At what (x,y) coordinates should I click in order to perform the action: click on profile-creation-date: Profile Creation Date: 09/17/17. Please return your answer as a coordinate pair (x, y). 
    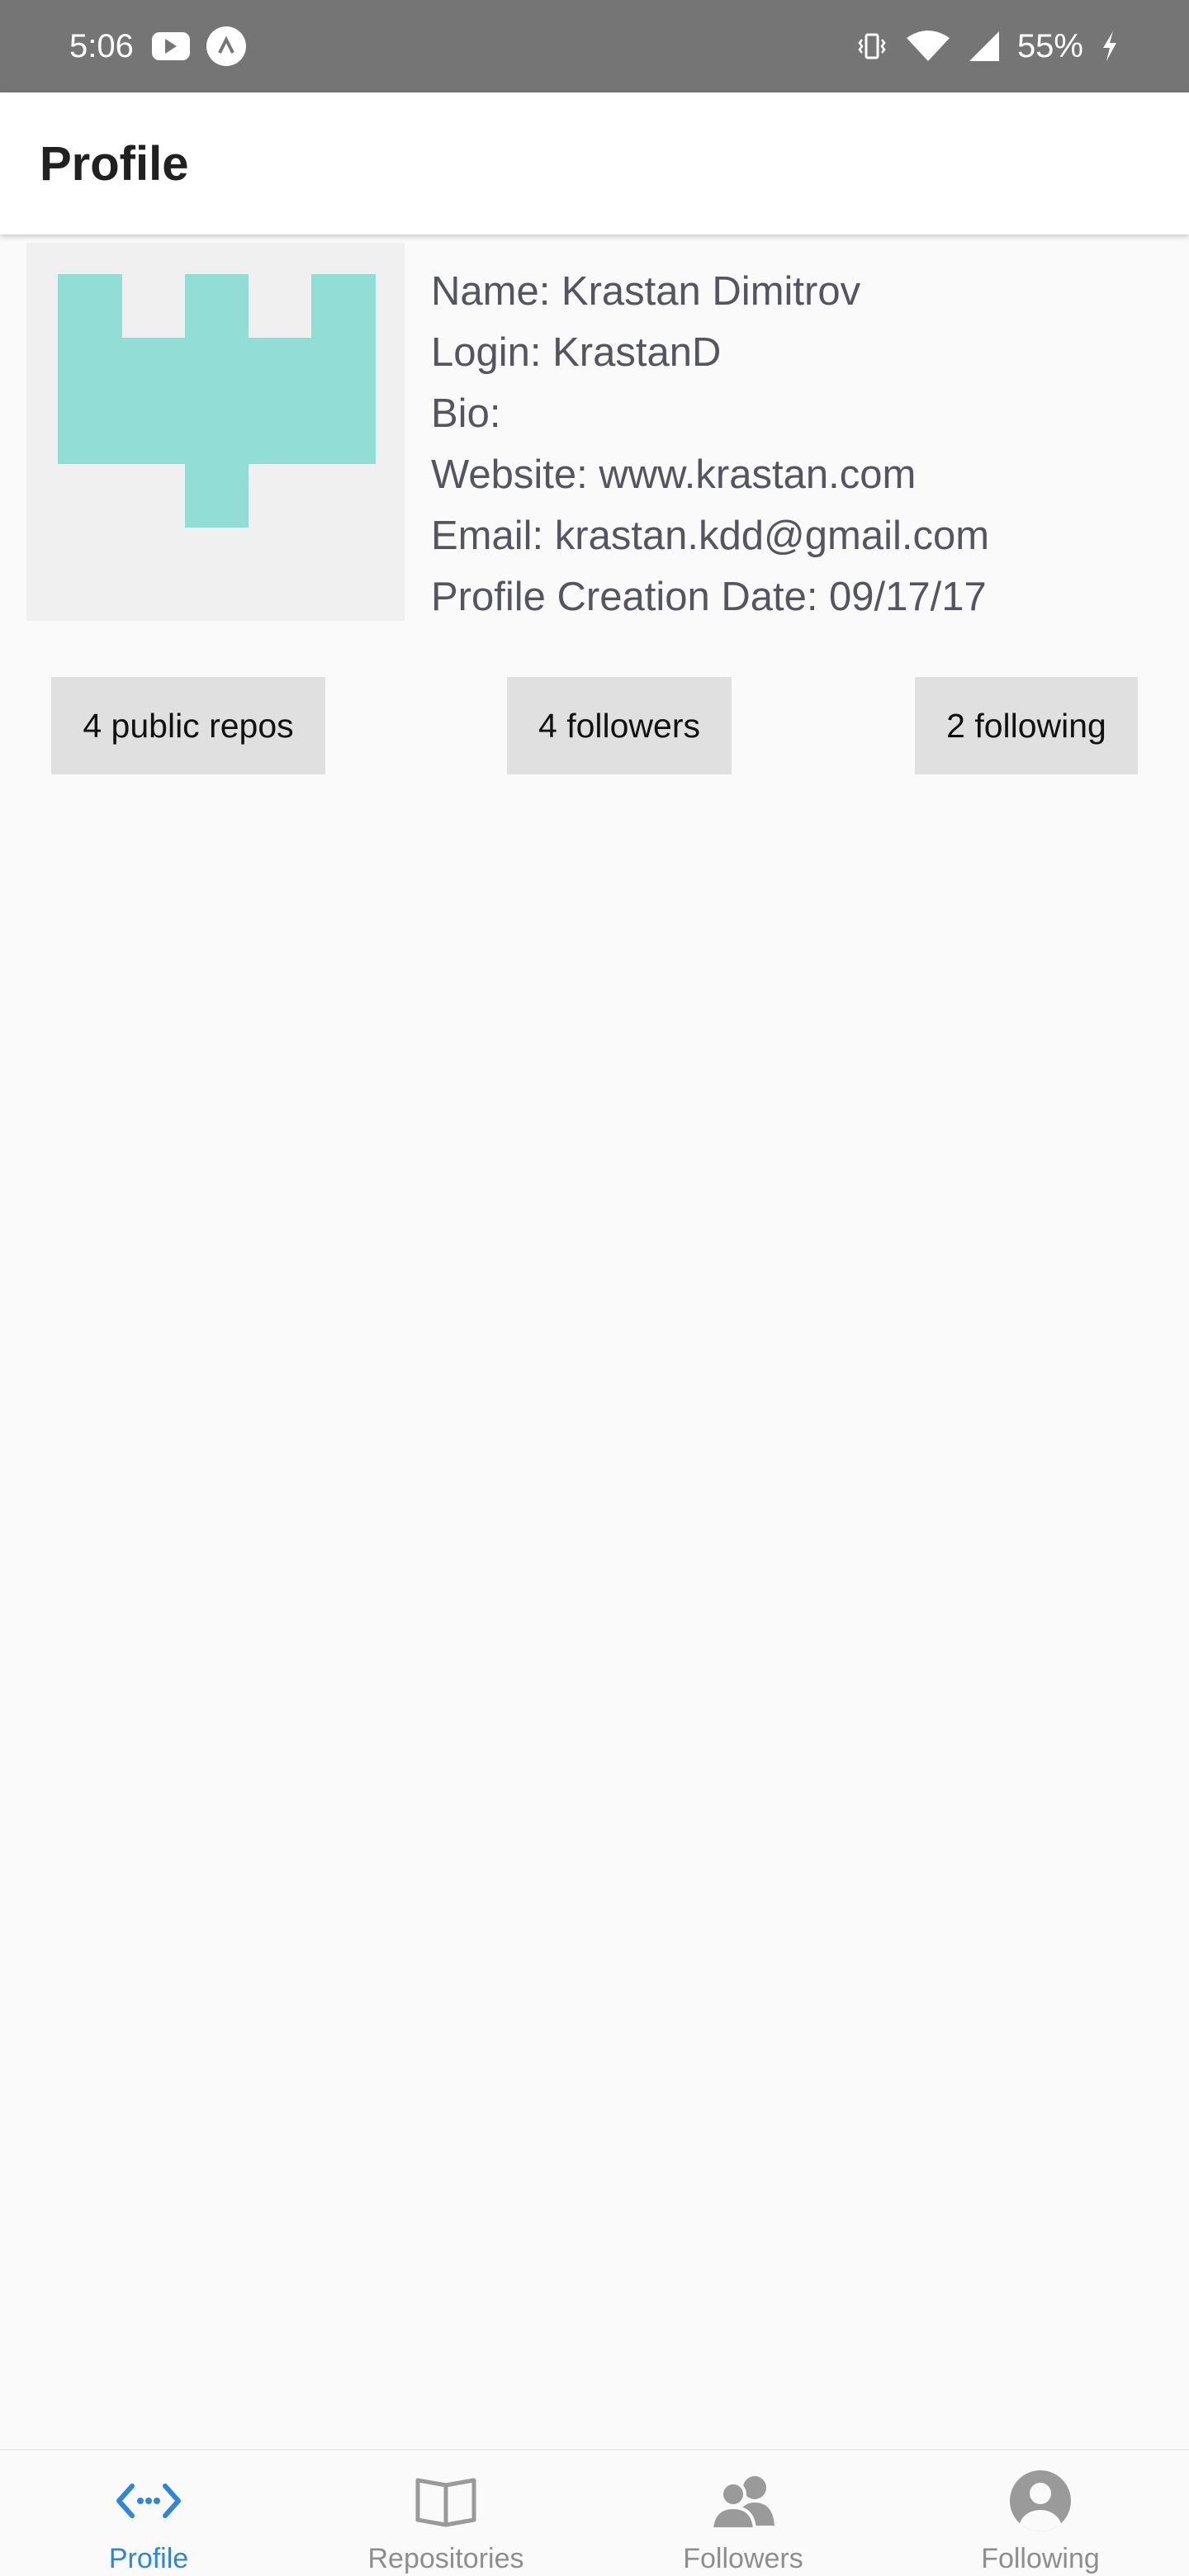
    Looking at the image, I should click on (709, 597).